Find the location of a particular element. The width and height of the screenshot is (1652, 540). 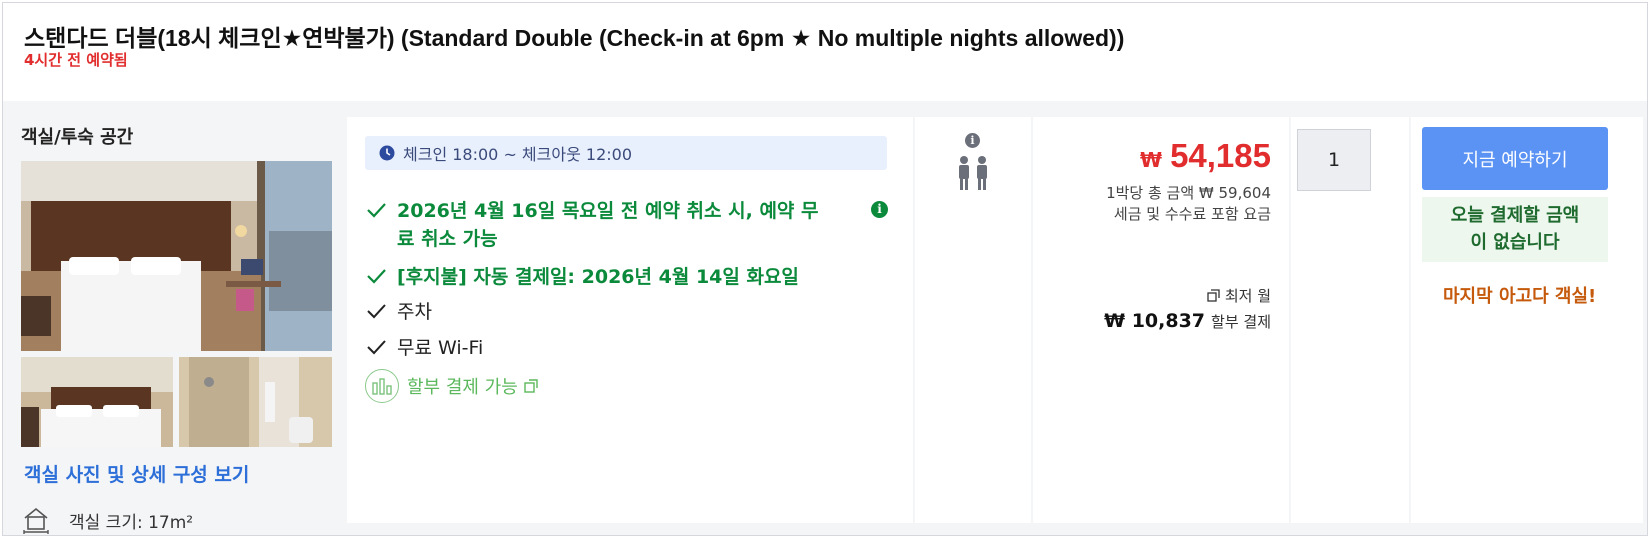

two-adults-icon is located at coordinates (973, 173).